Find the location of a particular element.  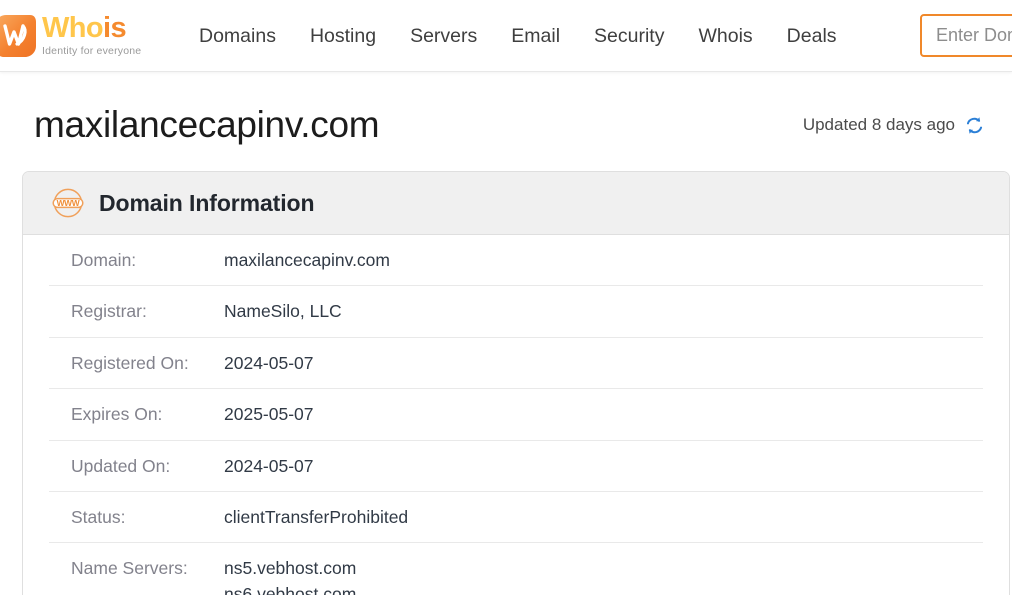

table-row: Status: clientTransferProhibited is located at coordinates (516, 518).